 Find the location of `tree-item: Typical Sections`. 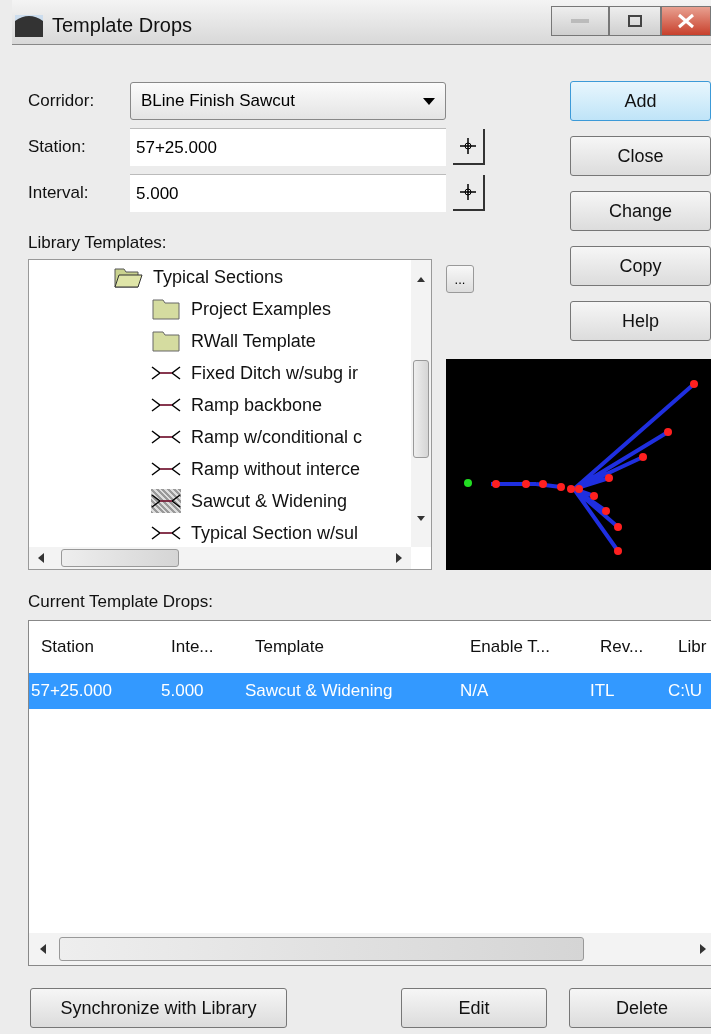

tree-item: Typical Sections is located at coordinates (262, 277).